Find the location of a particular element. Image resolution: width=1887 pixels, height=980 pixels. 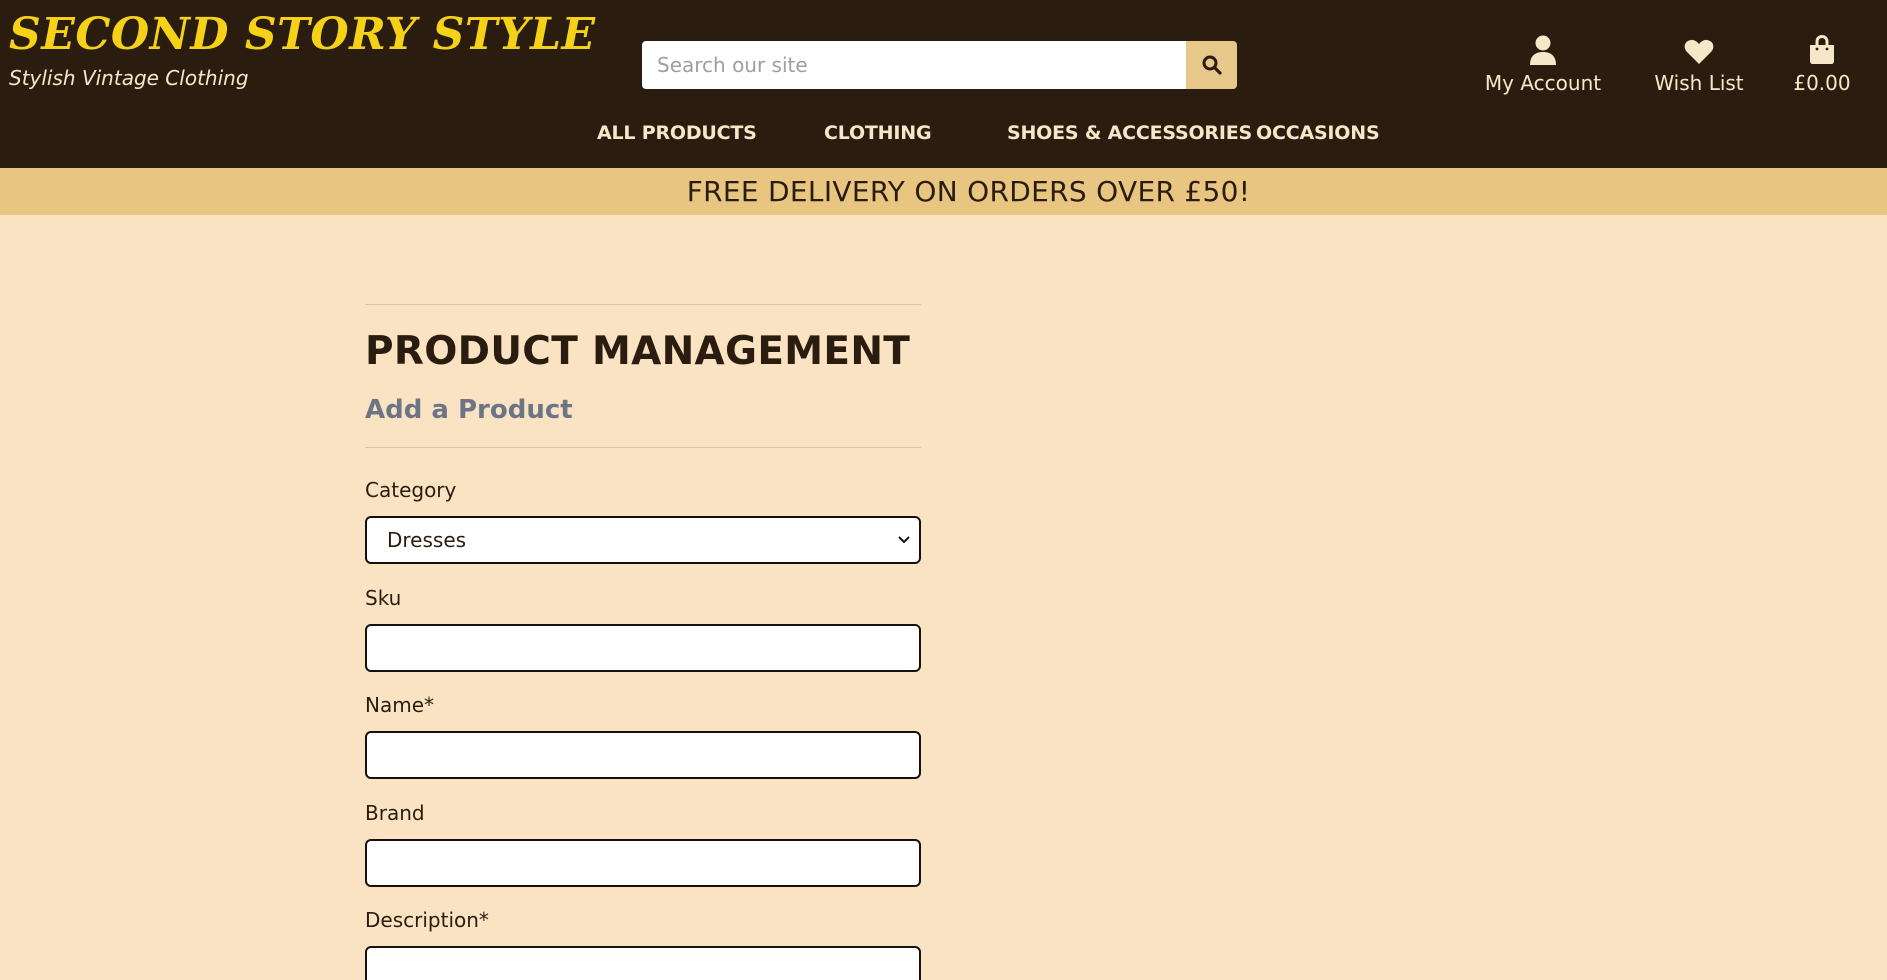

heart-icon is located at coordinates (1699, 51).